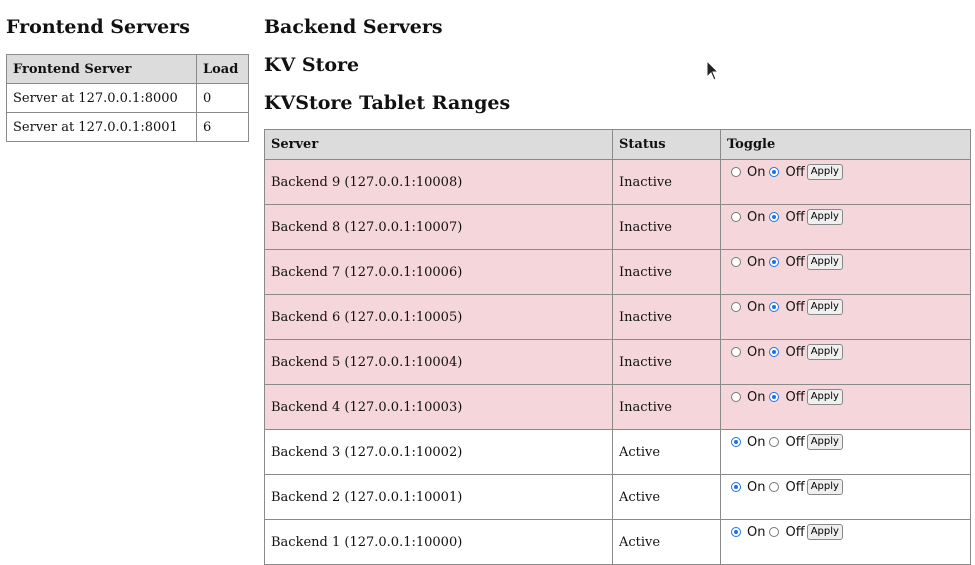  I want to click on frontend-server-load: 0, so click(222, 98).